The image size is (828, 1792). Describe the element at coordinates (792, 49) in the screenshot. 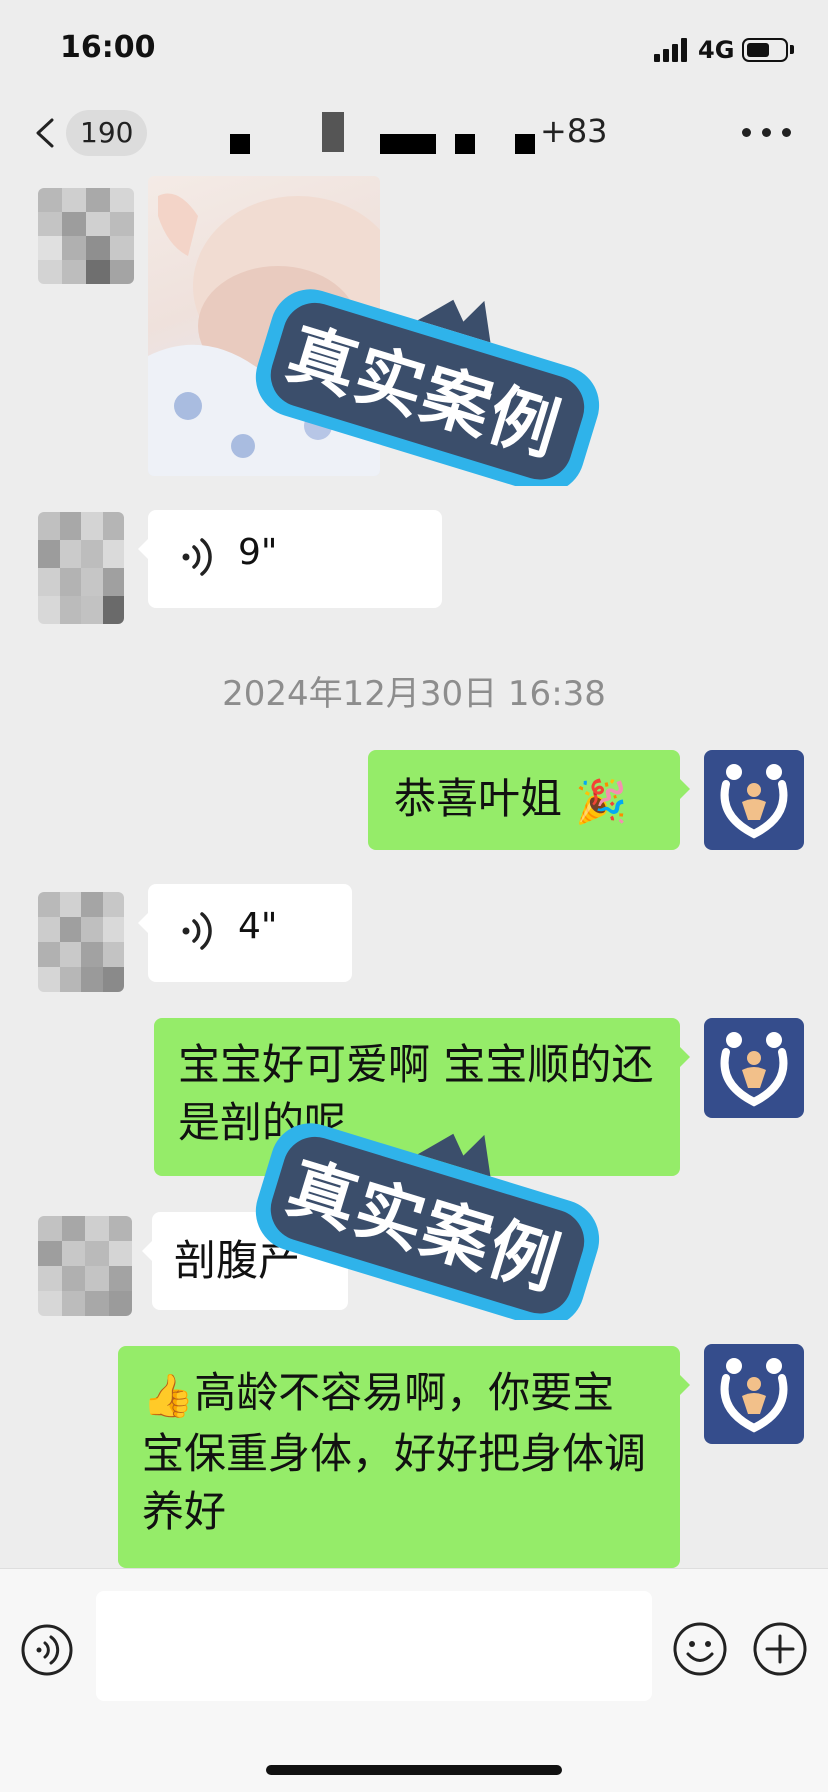

I see `battery-cap` at that location.